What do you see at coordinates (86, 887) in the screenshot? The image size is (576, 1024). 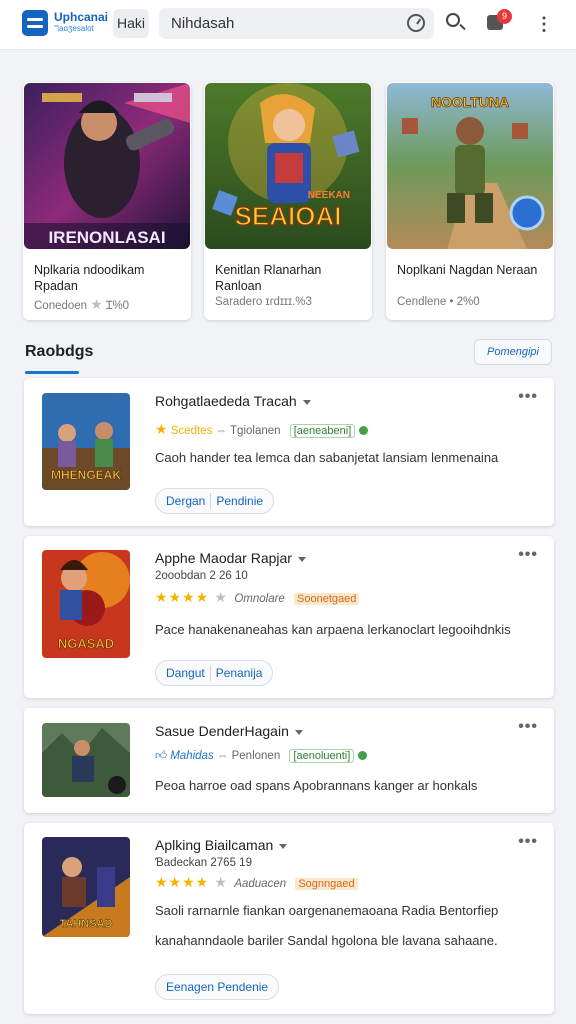 I see `app-thumbnail: TAHNSAD` at bounding box center [86, 887].